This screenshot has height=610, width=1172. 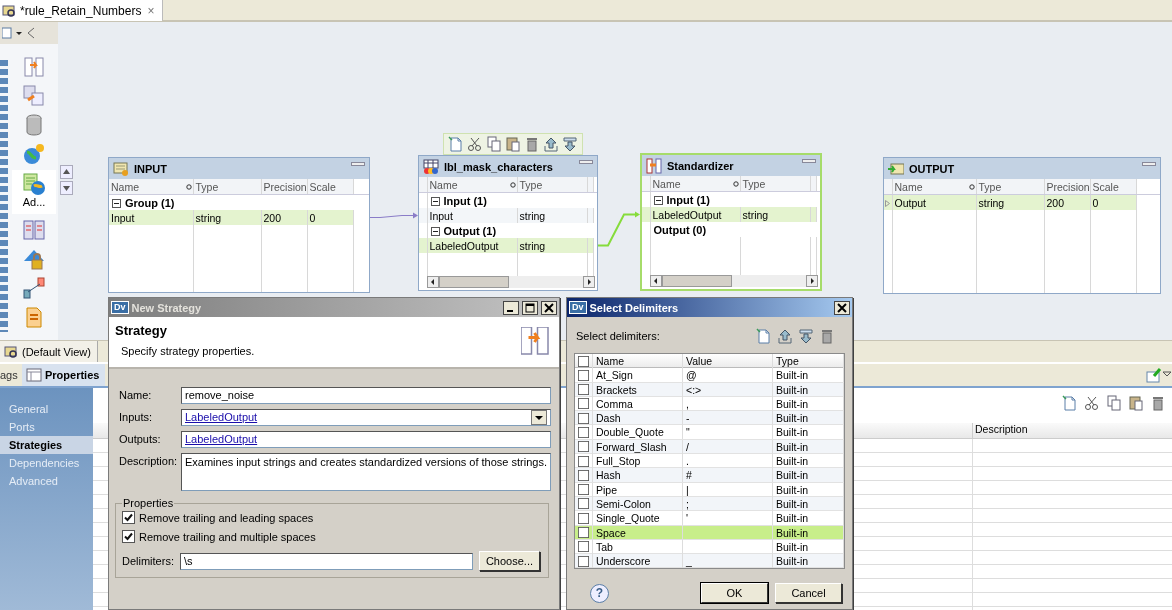 I want to click on input-field: \s, so click(x=326, y=561).